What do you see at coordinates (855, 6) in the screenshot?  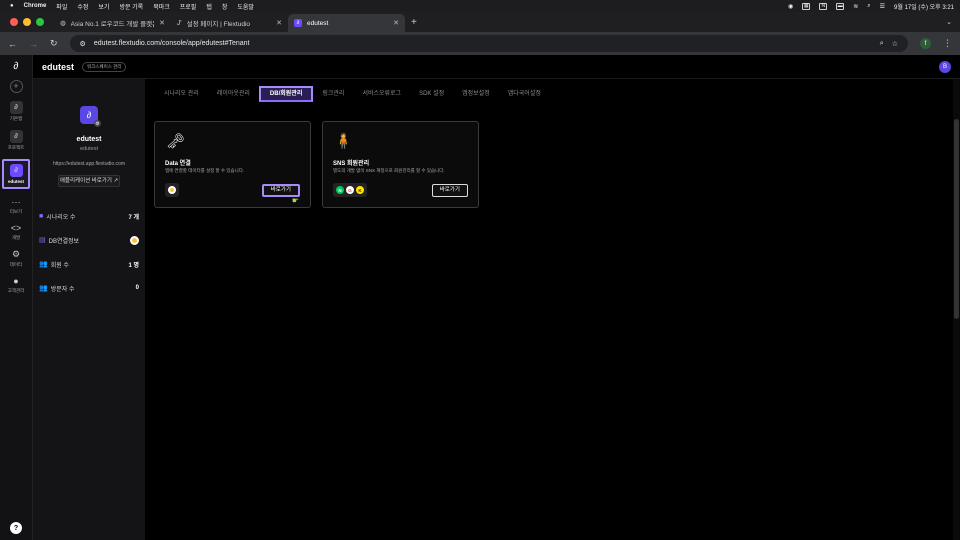 I see `wifi-icon: ≋` at bounding box center [855, 6].